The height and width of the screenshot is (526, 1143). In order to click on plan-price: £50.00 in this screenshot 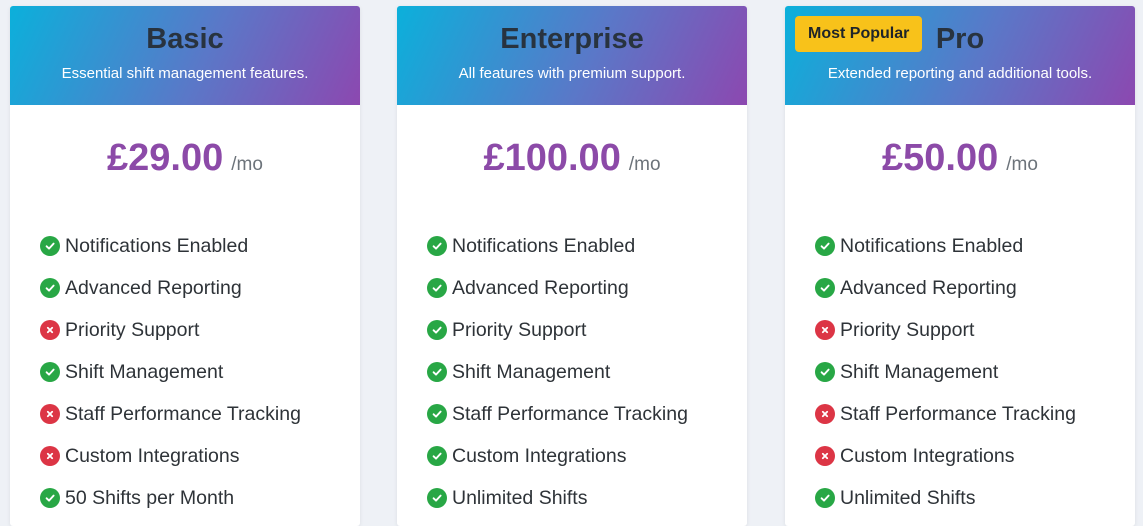, I will do `click(940, 158)`.